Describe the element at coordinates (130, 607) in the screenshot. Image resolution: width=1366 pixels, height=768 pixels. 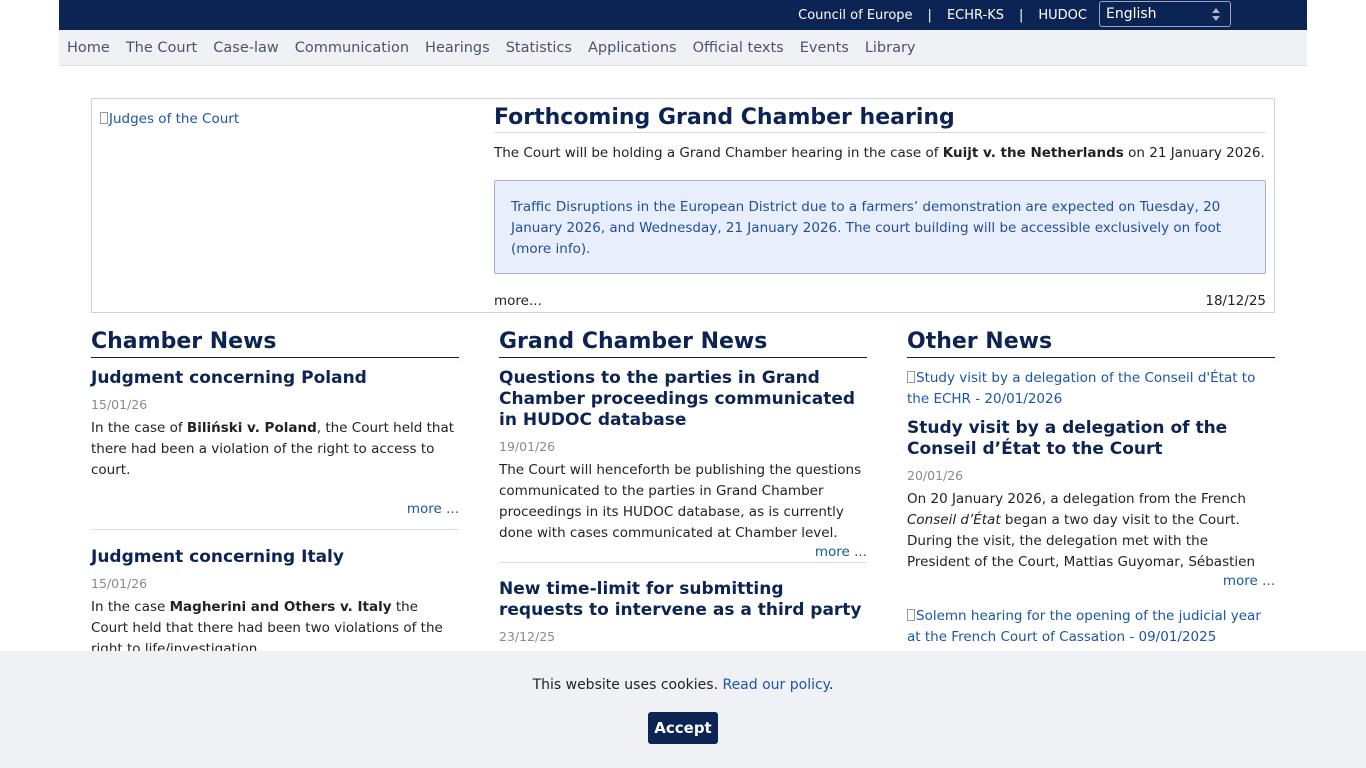
I see `summary-text: In the case` at that location.